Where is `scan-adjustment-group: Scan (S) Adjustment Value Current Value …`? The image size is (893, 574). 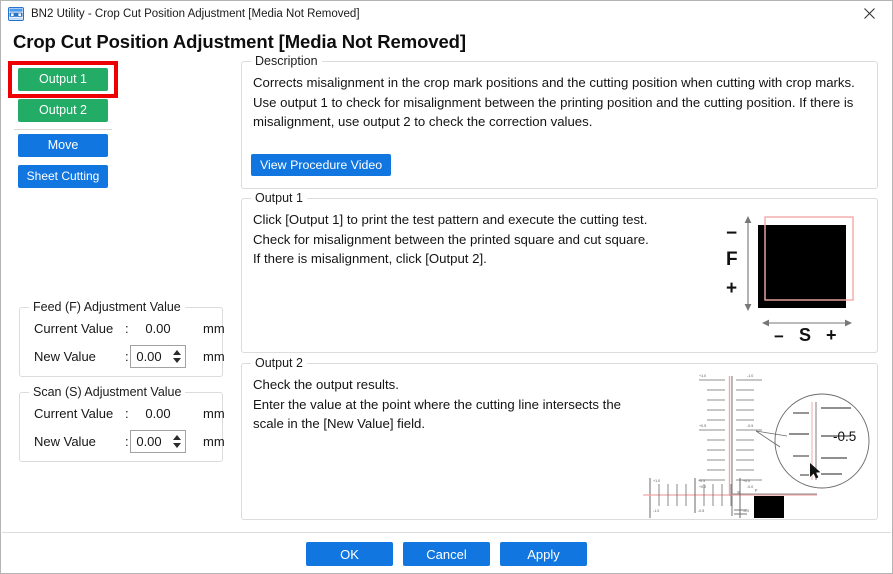 scan-adjustment-group: Scan (S) Adjustment Value Current Value … is located at coordinates (122, 423).